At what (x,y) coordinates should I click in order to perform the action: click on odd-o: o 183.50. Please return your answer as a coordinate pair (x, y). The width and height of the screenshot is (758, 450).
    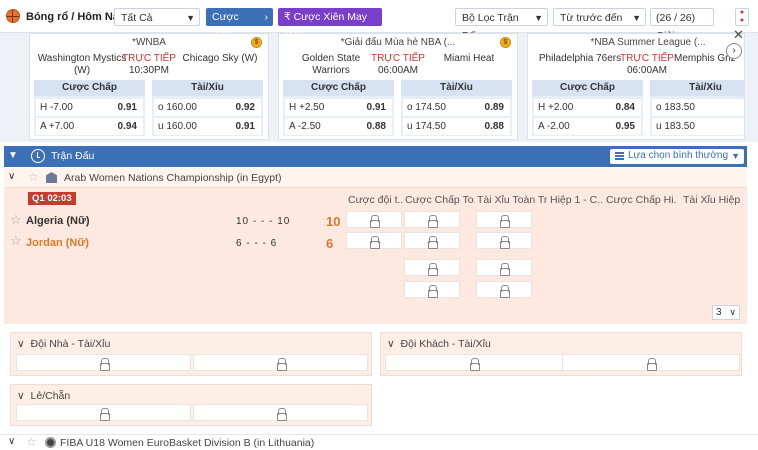
    Looking at the image, I should click on (698, 107).